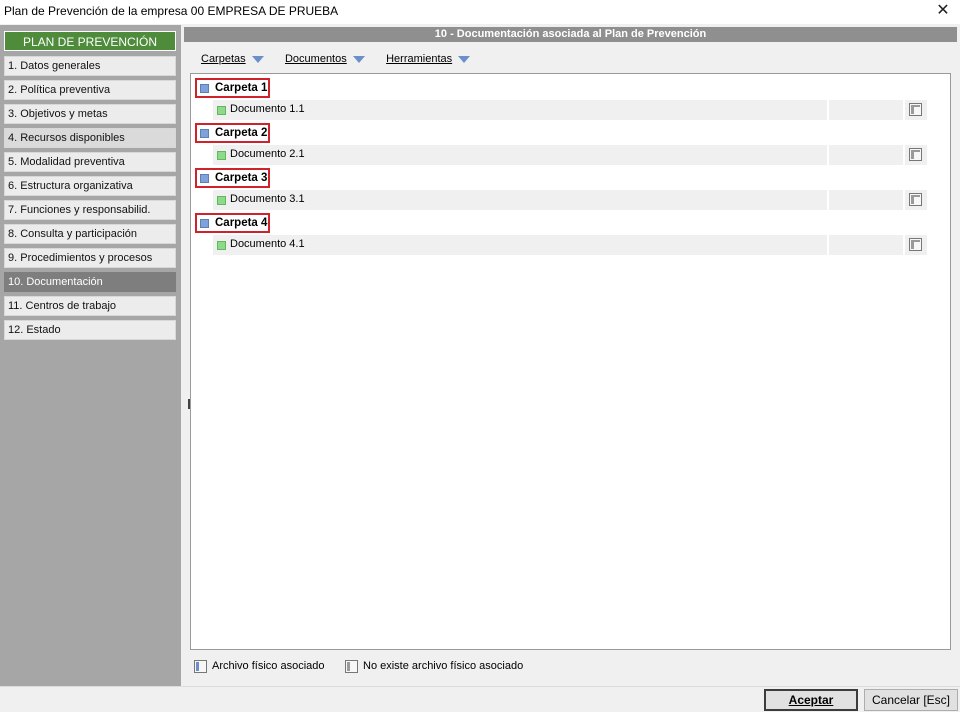 The image size is (960, 712). I want to click on menu-carpetas: Carpetas, so click(232, 59).